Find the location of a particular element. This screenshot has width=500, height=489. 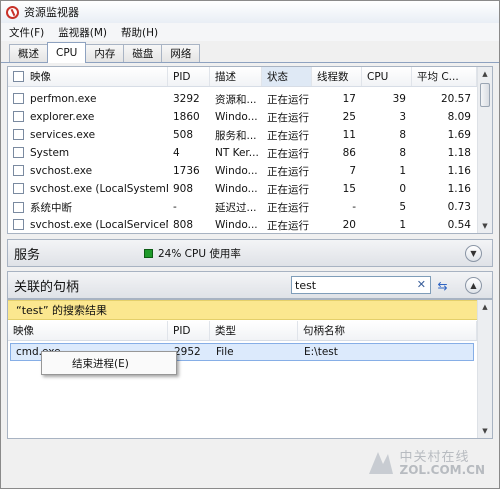

cell-threads-text: 25 is located at coordinates (349, 117).